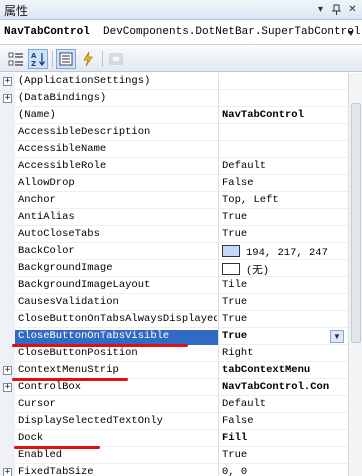 This screenshot has height=476, width=362. I want to click on property-row: AutoCloseTabs True, so click(174, 234).